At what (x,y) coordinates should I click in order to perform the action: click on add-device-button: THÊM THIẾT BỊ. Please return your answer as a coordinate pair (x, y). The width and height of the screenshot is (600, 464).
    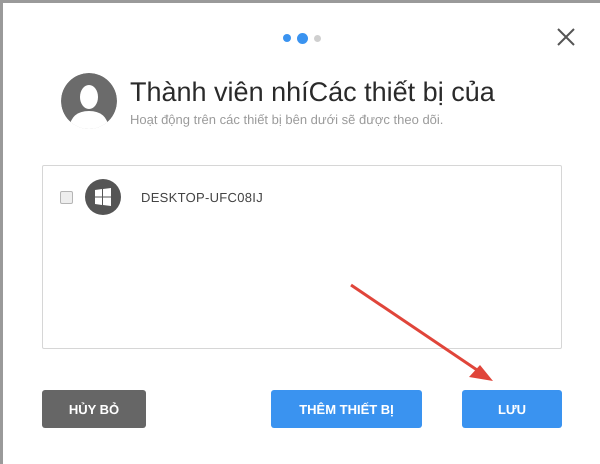
    Looking at the image, I should click on (346, 409).